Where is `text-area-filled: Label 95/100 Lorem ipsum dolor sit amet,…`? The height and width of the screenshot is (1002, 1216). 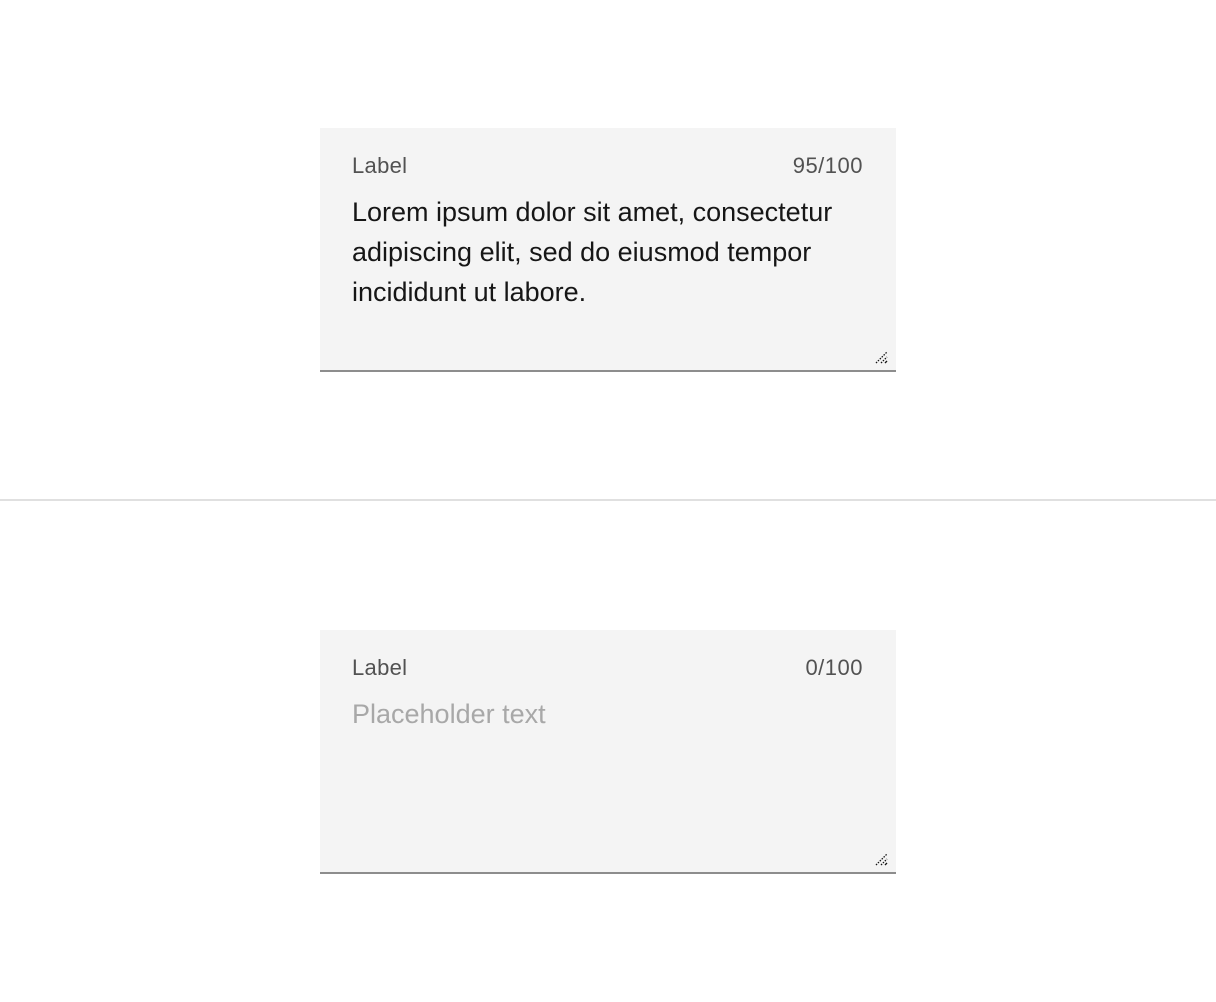 text-area-filled: Label 95/100 Lorem ipsum dolor sit amet,… is located at coordinates (608, 250).